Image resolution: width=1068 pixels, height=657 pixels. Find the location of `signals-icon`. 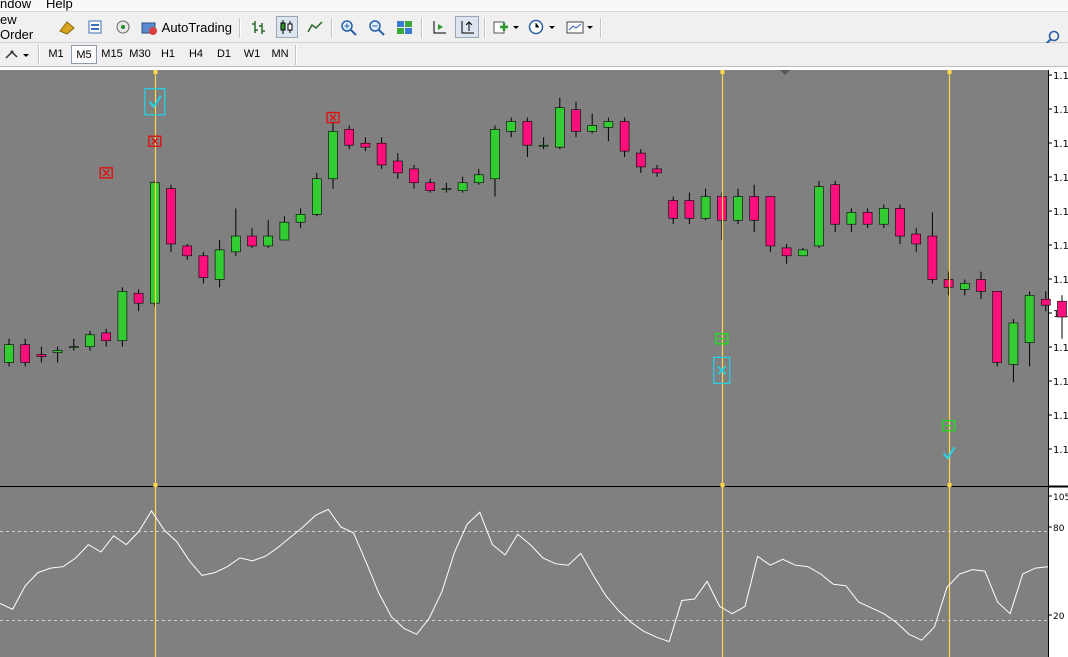

signals-icon is located at coordinates (123, 27).